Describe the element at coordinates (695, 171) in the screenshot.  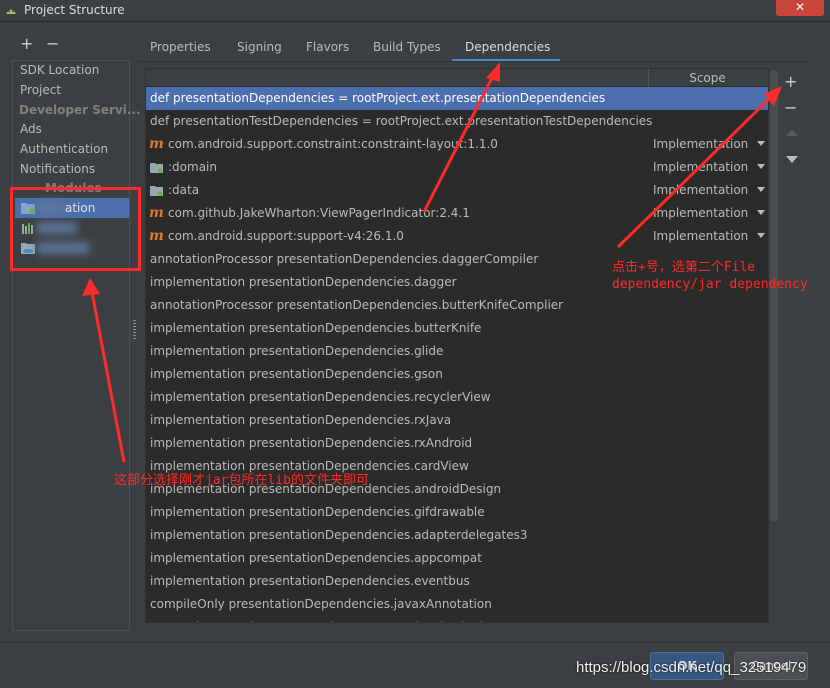
I see `arrow-to-add-button` at that location.